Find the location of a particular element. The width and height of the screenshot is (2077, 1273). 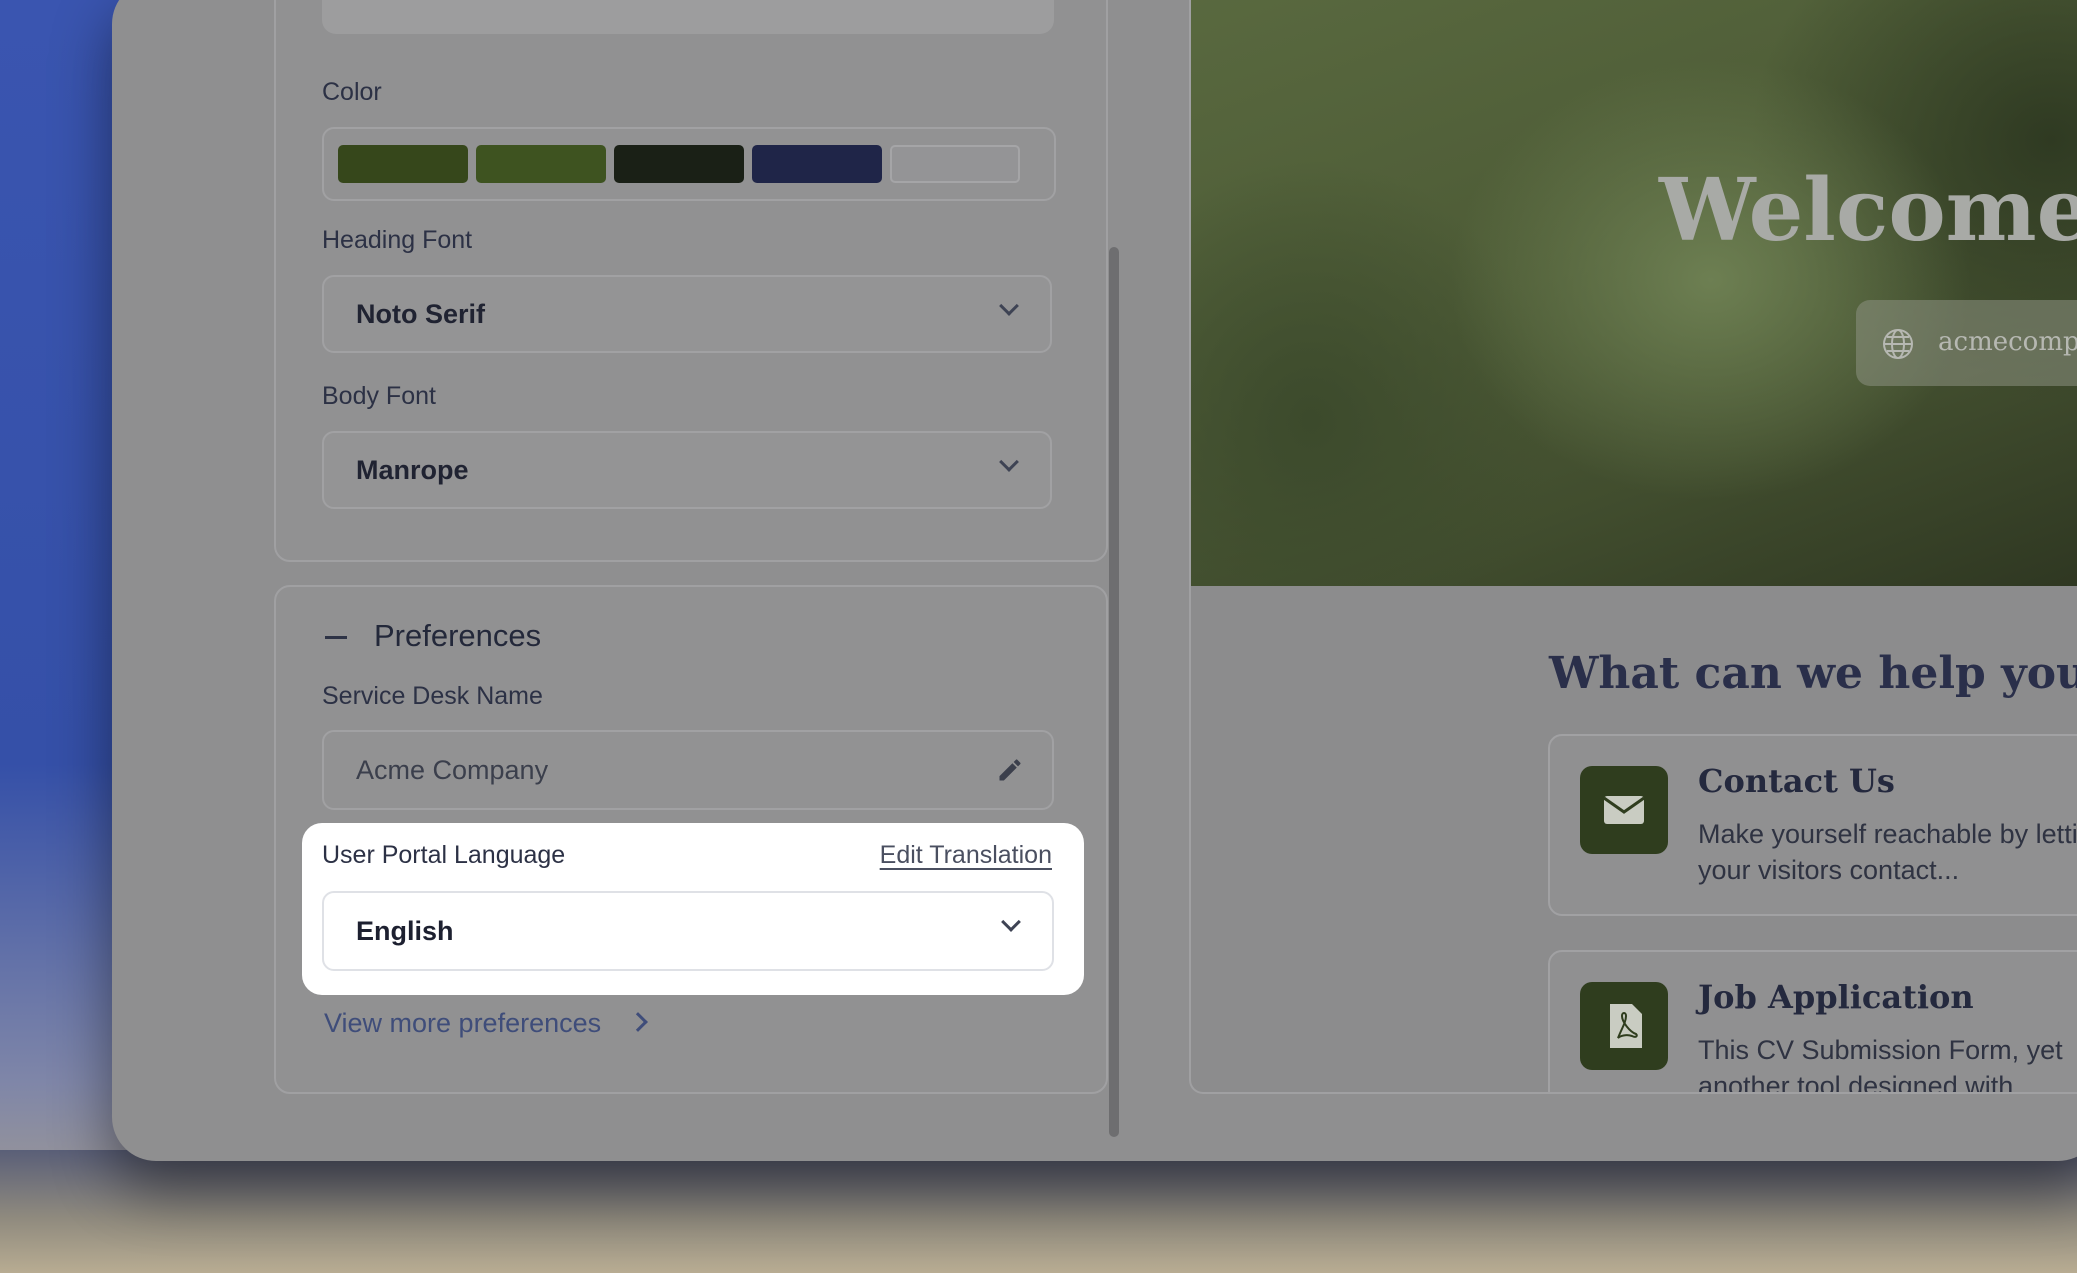

service-desk-name-field: Acme Company is located at coordinates (688, 770).